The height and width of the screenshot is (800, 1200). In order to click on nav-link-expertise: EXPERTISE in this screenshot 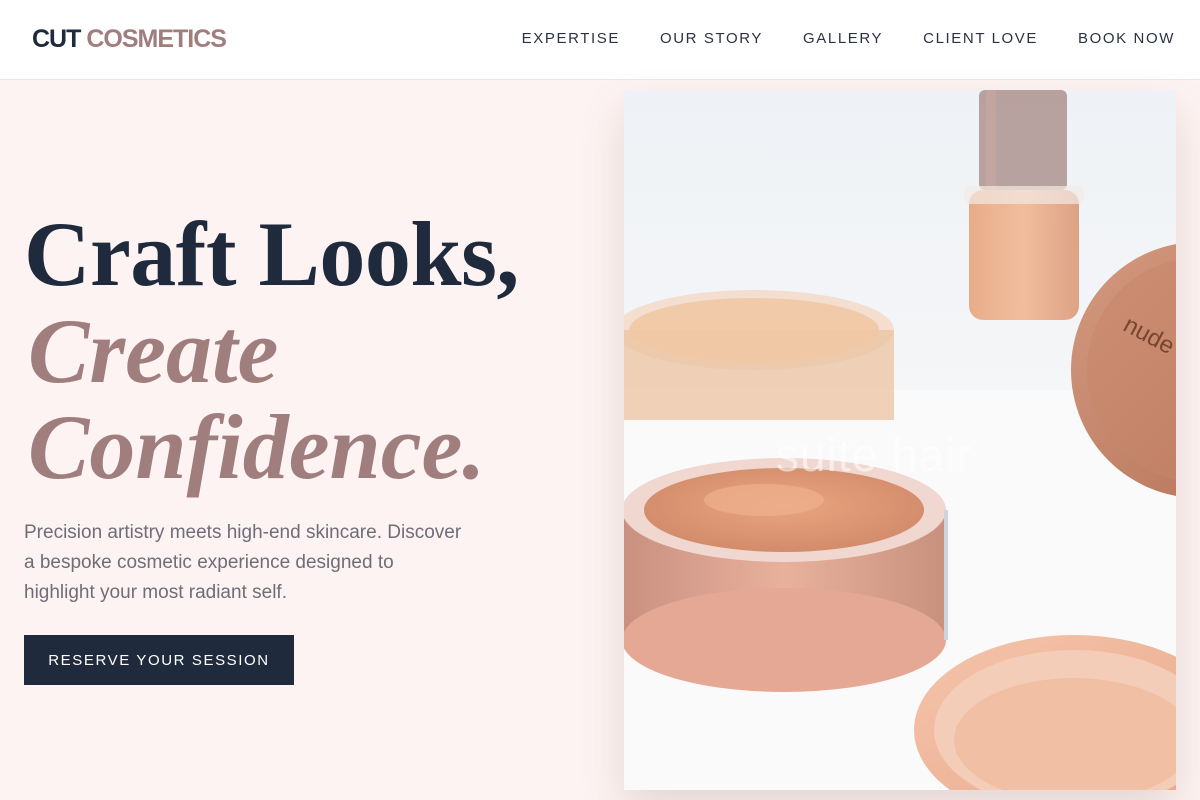, I will do `click(571, 39)`.